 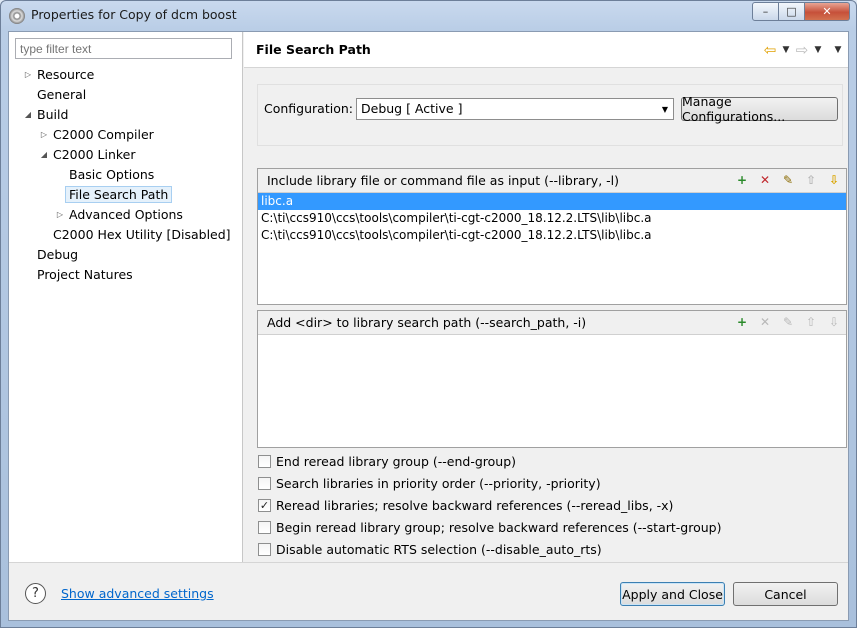 What do you see at coordinates (96, 135) in the screenshot?
I see `tree-item-c2000-compiler: ▷ C2000 Compiler` at bounding box center [96, 135].